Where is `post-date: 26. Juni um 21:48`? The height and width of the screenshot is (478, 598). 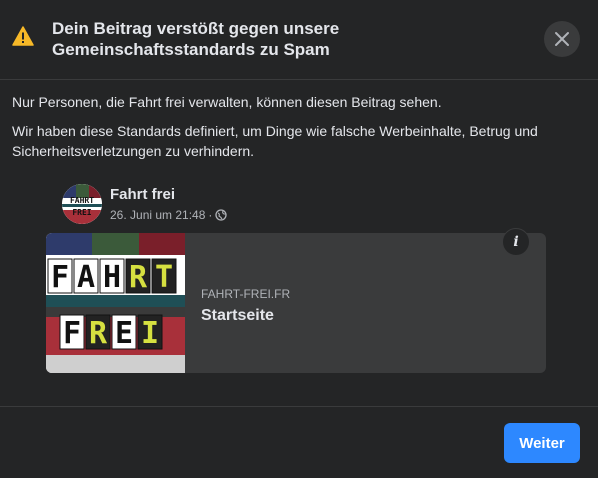 post-date: 26. Juni um 21:48 is located at coordinates (157, 215).